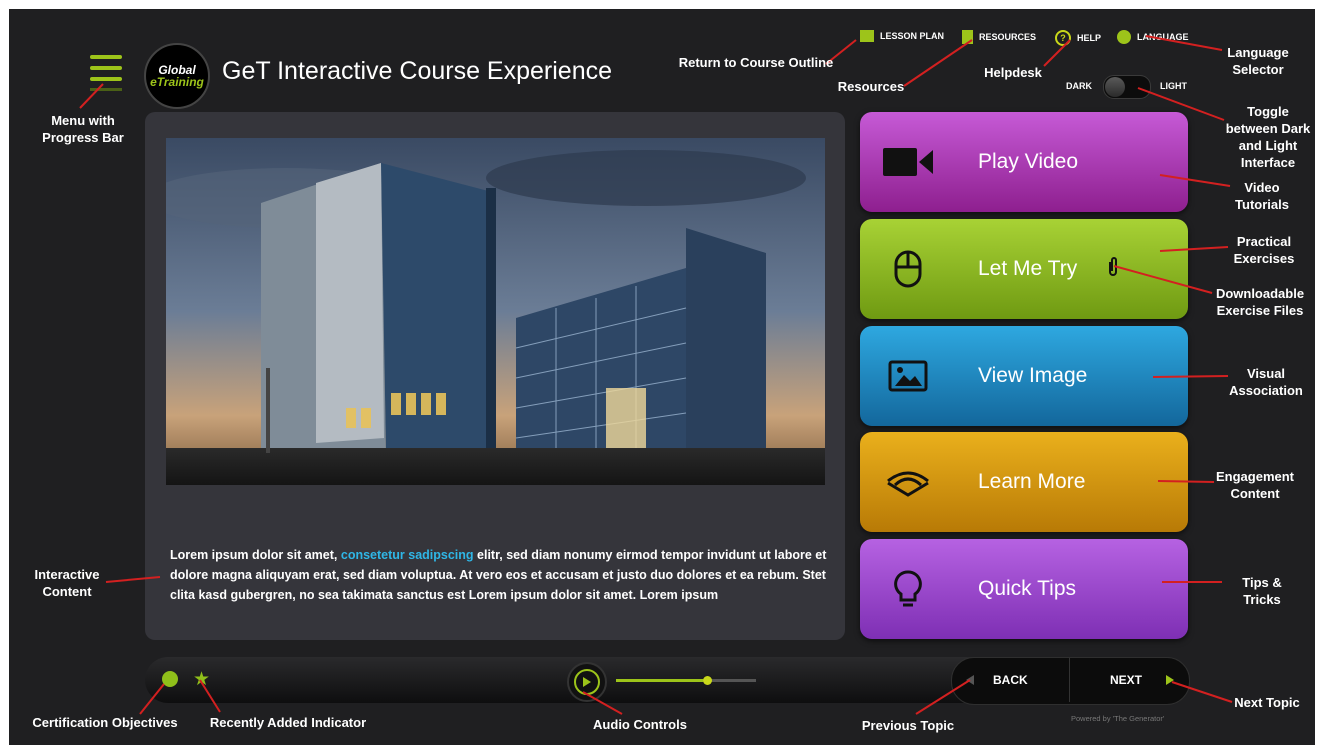 The image size is (1318, 747). I want to click on powered-by: Powered by 'The Generator', so click(1118, 718).